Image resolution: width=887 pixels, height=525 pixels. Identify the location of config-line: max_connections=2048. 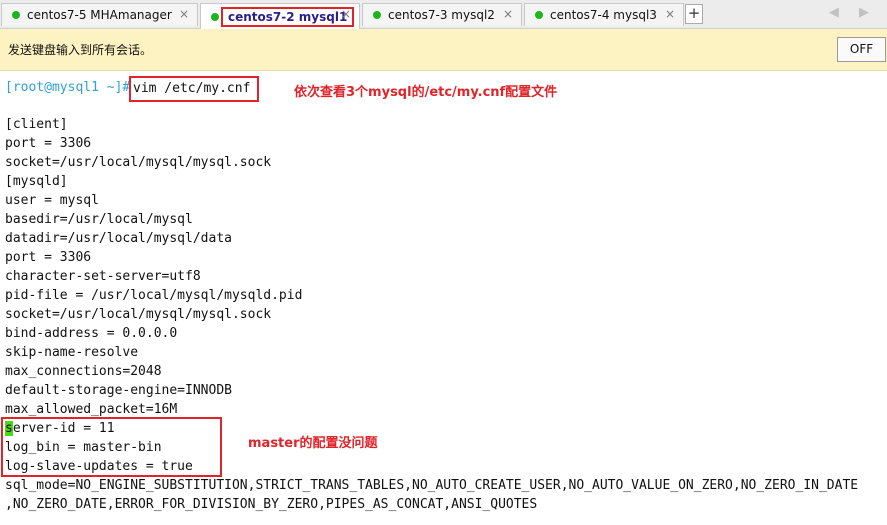
(83, 371).